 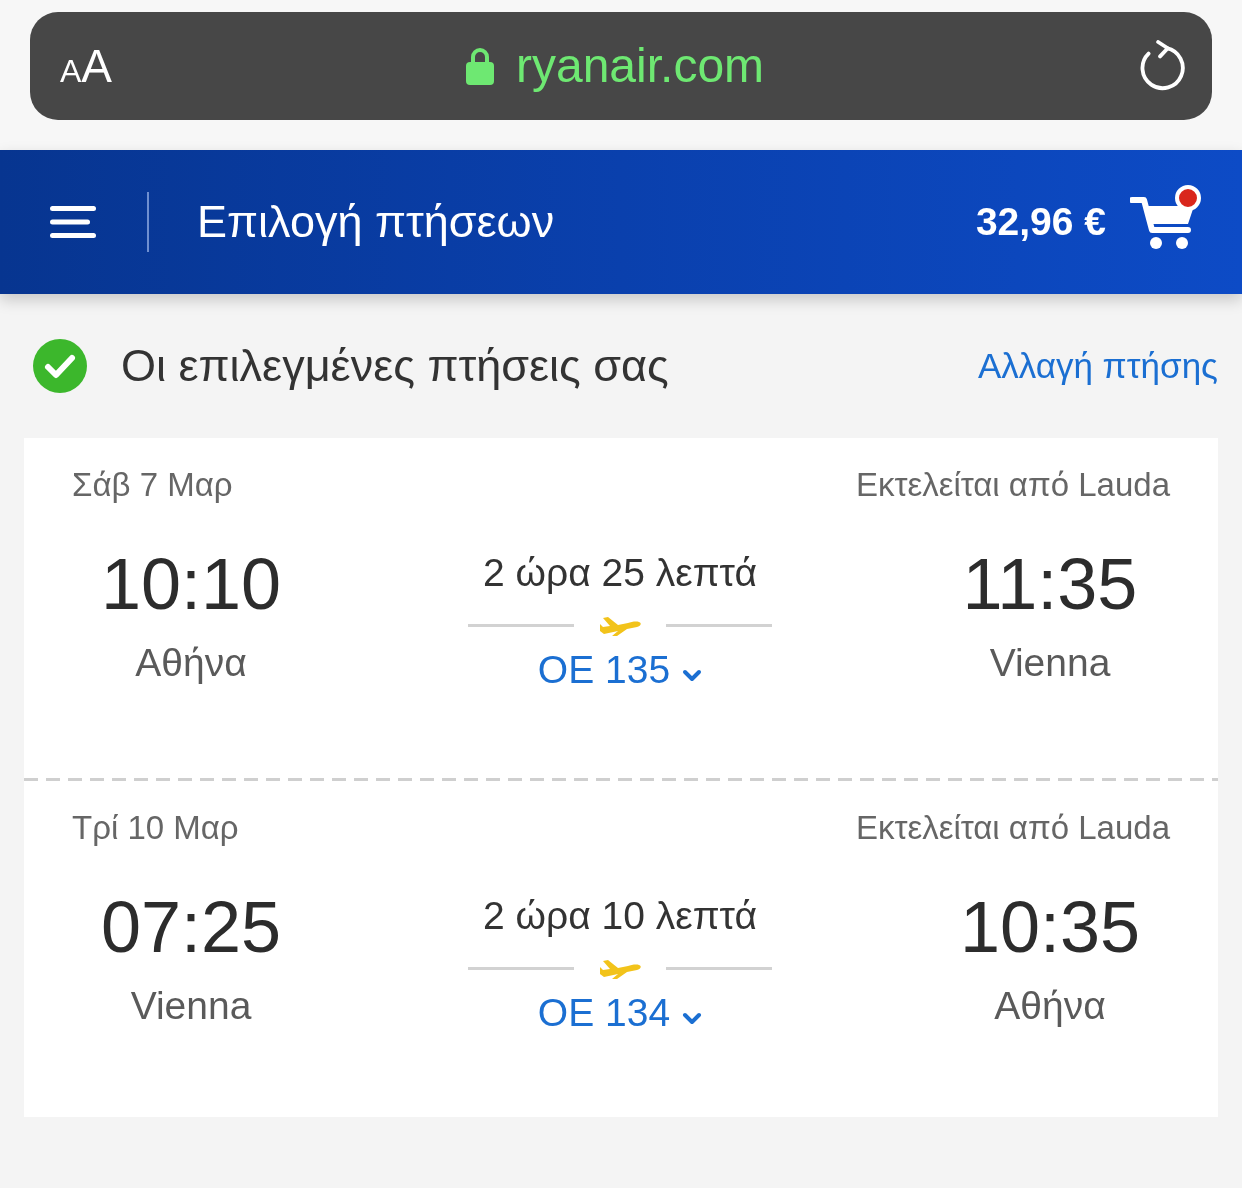 What do you see at coordinates (191, 584) in the screenshot?
I see `departure-time: 10:10` at bounding box center [191, 584].